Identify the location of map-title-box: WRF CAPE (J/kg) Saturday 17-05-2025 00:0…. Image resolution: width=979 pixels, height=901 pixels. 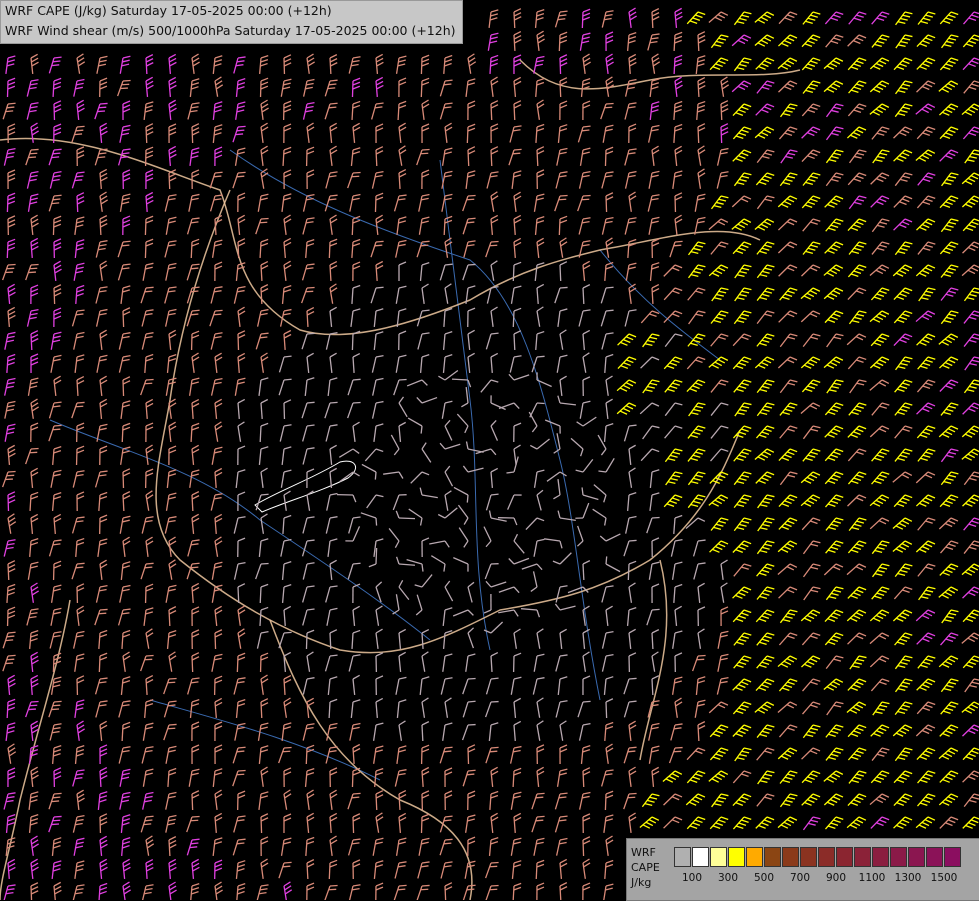
(231, 22).